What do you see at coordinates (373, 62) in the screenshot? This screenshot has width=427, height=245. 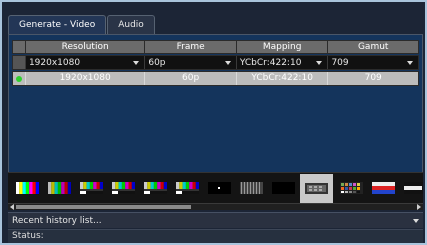 I see `gamut-select: 709` at bounding box center [373, 62].